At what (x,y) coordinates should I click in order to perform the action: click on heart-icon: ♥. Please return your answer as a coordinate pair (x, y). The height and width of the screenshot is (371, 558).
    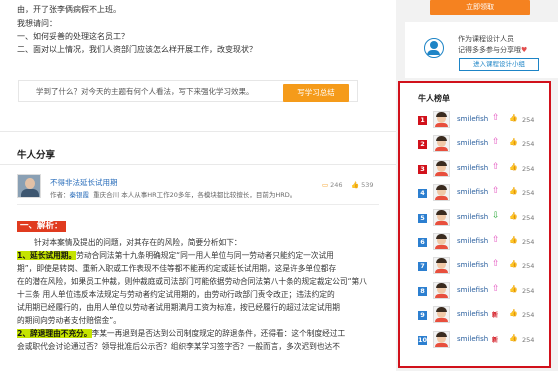
    Looking at the image, I should click on (524, 50).